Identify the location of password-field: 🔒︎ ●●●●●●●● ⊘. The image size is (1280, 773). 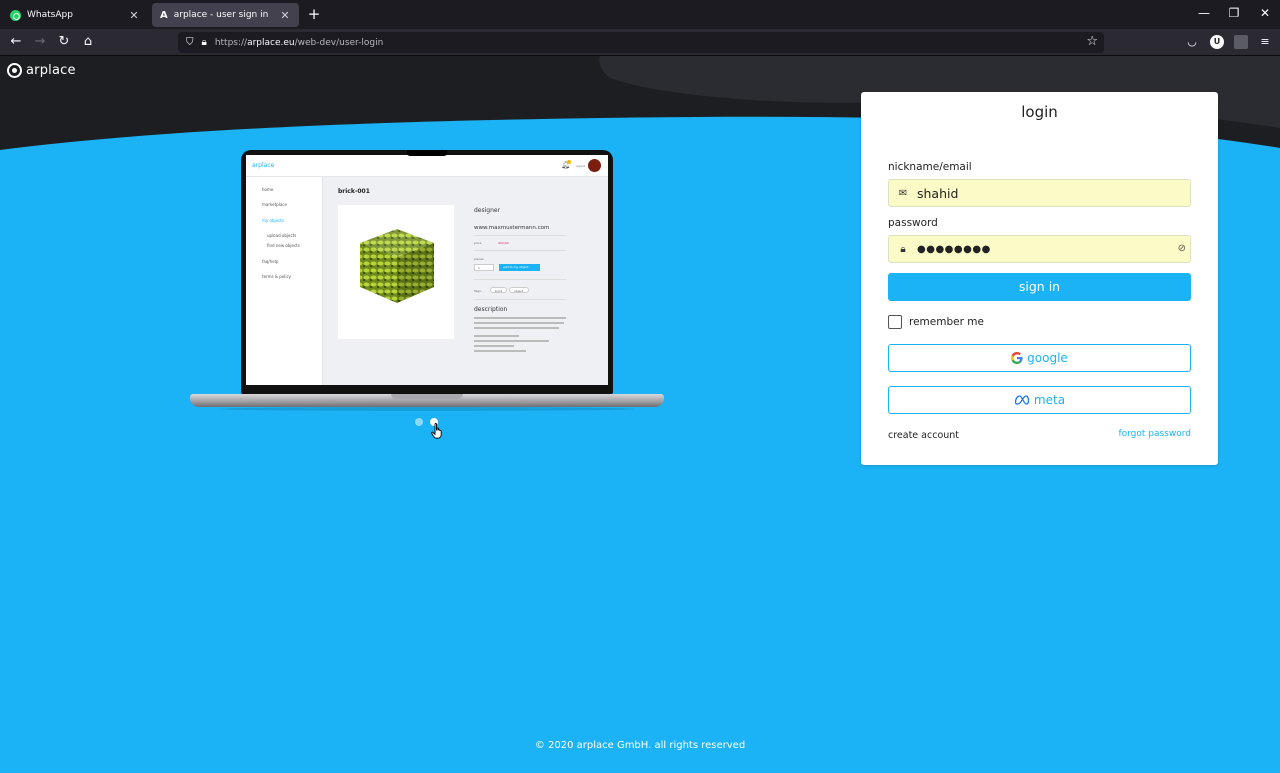
(1039, 249).